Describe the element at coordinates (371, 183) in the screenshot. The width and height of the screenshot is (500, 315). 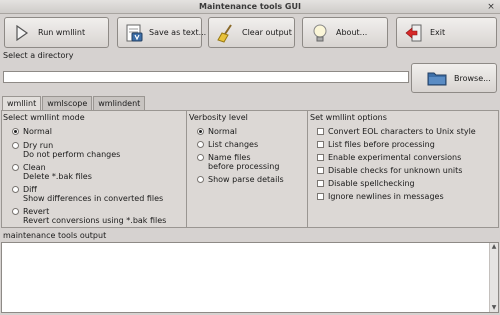
I see `checkbox-label: Disable spellchecking` at that location.